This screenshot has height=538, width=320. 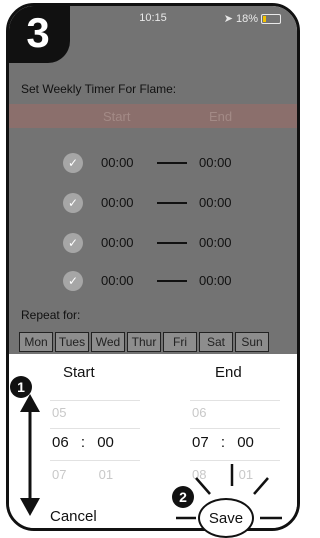 What do you see at coordinates (226, 518) in the screenshot?
I see `save-button: Save` at bounding box center [226, 518].